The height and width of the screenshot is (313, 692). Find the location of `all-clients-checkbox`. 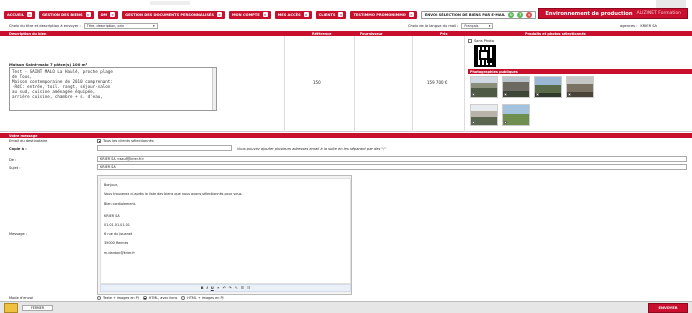

all-clients-checkbox is located at coordinates (99, 141).